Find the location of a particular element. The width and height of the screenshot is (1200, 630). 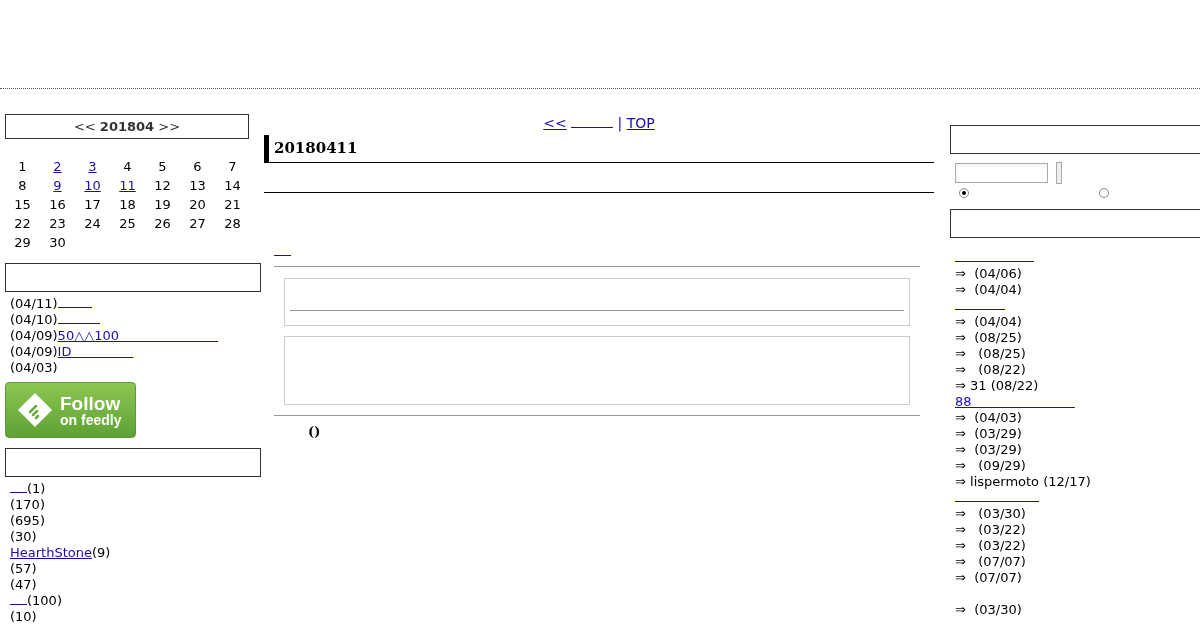

comment-item: ⇒ (04/06) is located at coordinates (989, 274).